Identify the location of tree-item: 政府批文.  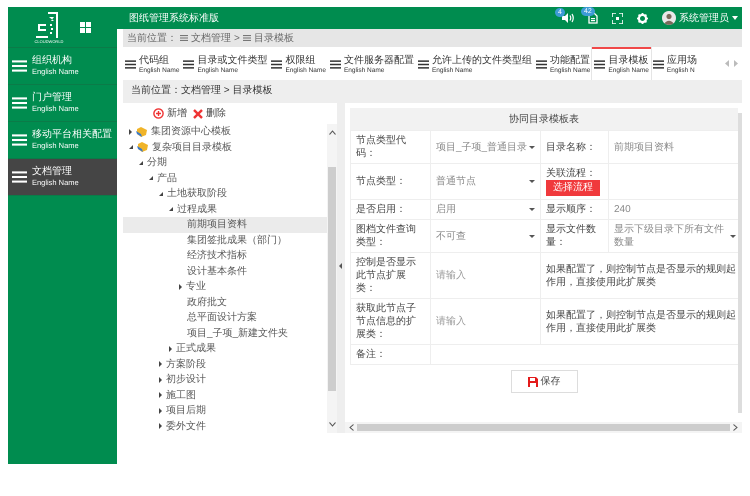
(225, 302).